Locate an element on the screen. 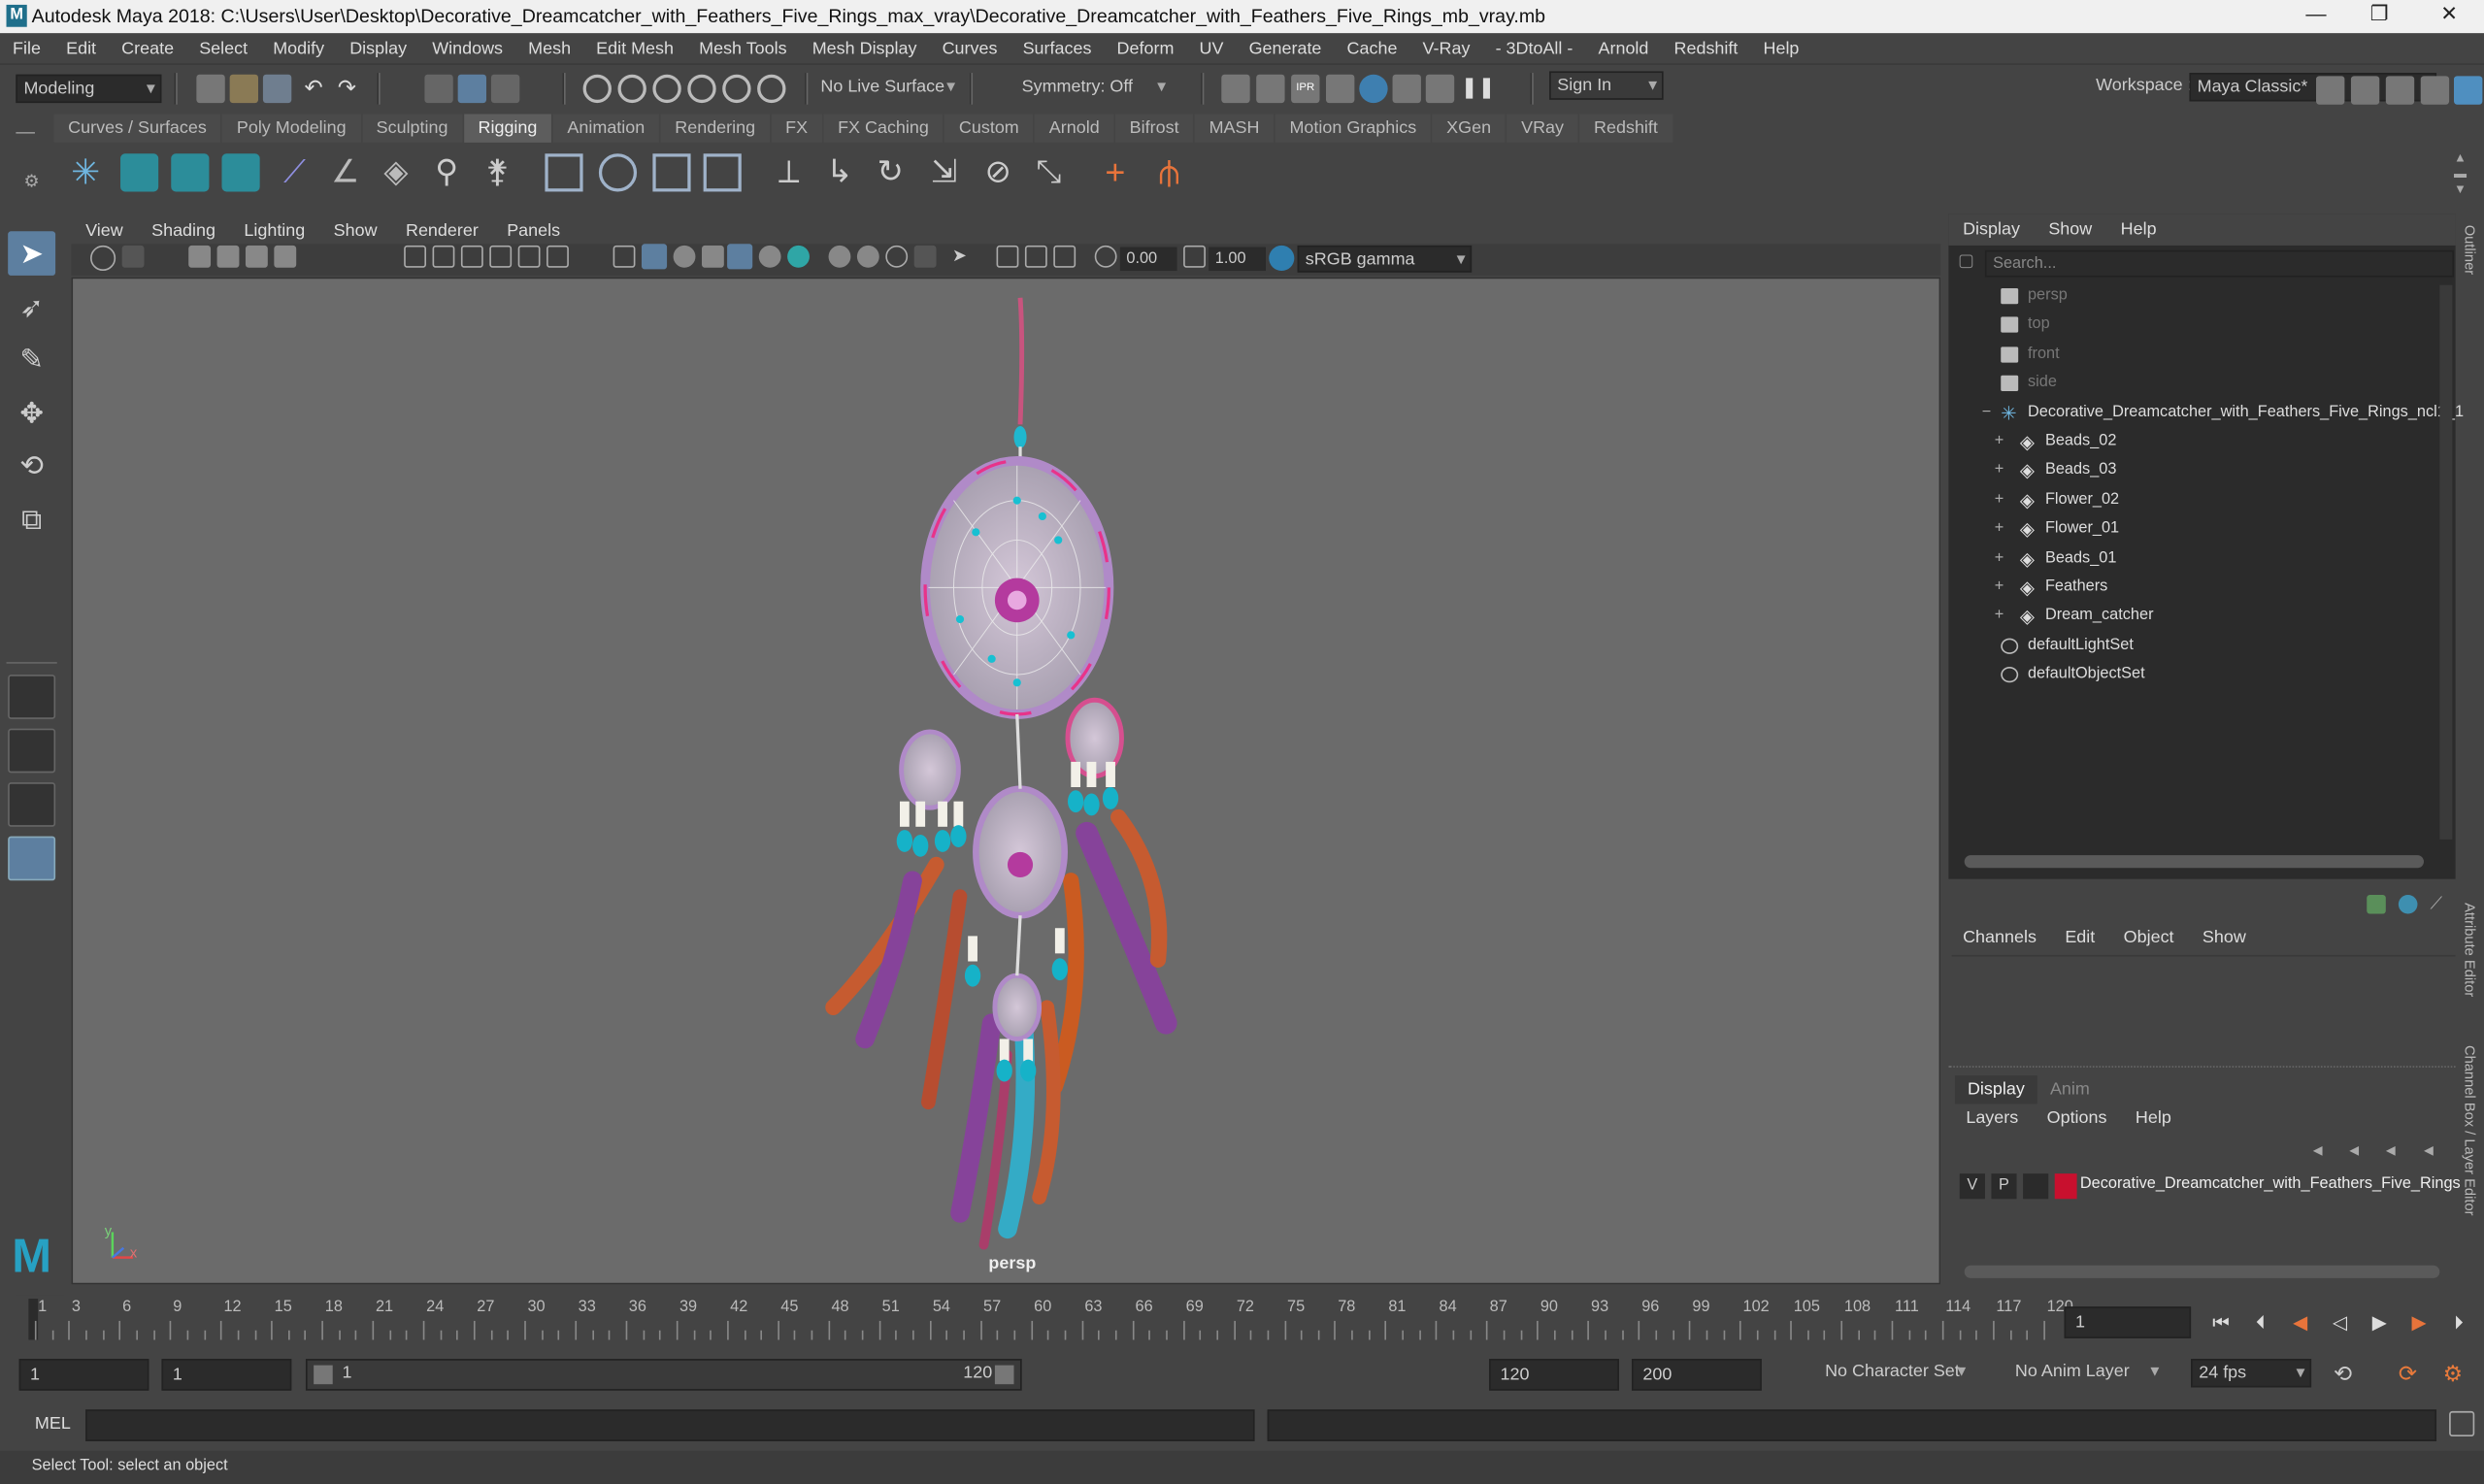 Image resolution: width=2484 pixels, height=1484 pixels. outliner-item: + ◈ Feathers is located at coordinates (2192, 588).